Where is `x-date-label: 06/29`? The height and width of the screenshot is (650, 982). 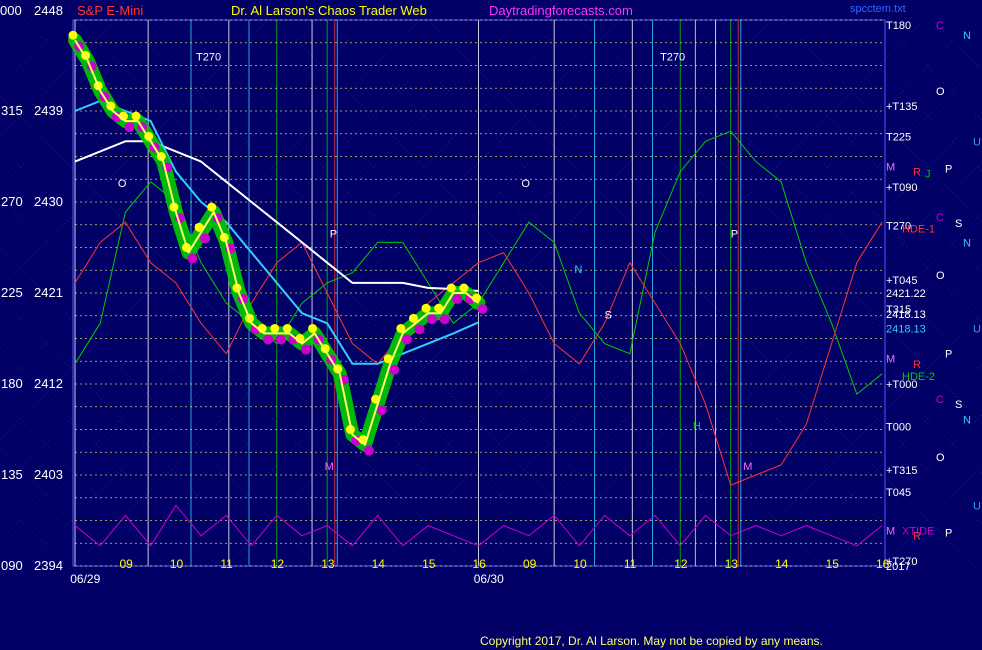
x-date-label: 06/29 is located at coordinates (85, 579).